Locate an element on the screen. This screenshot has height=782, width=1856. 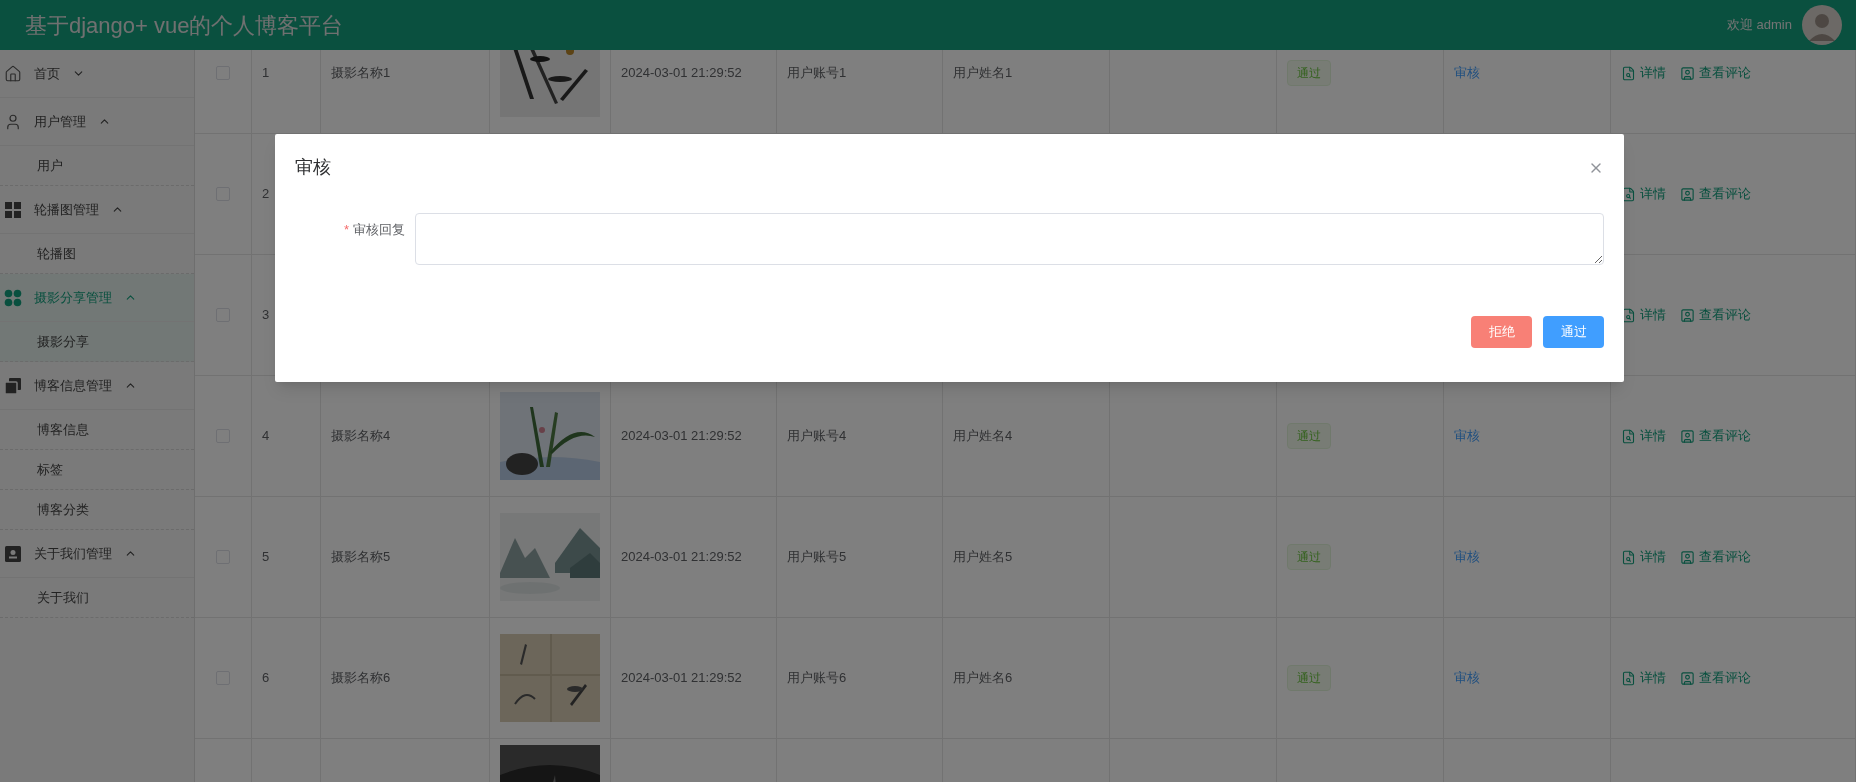
table-cell-text: 摄影名称6 is located at coordinates (361, 678).